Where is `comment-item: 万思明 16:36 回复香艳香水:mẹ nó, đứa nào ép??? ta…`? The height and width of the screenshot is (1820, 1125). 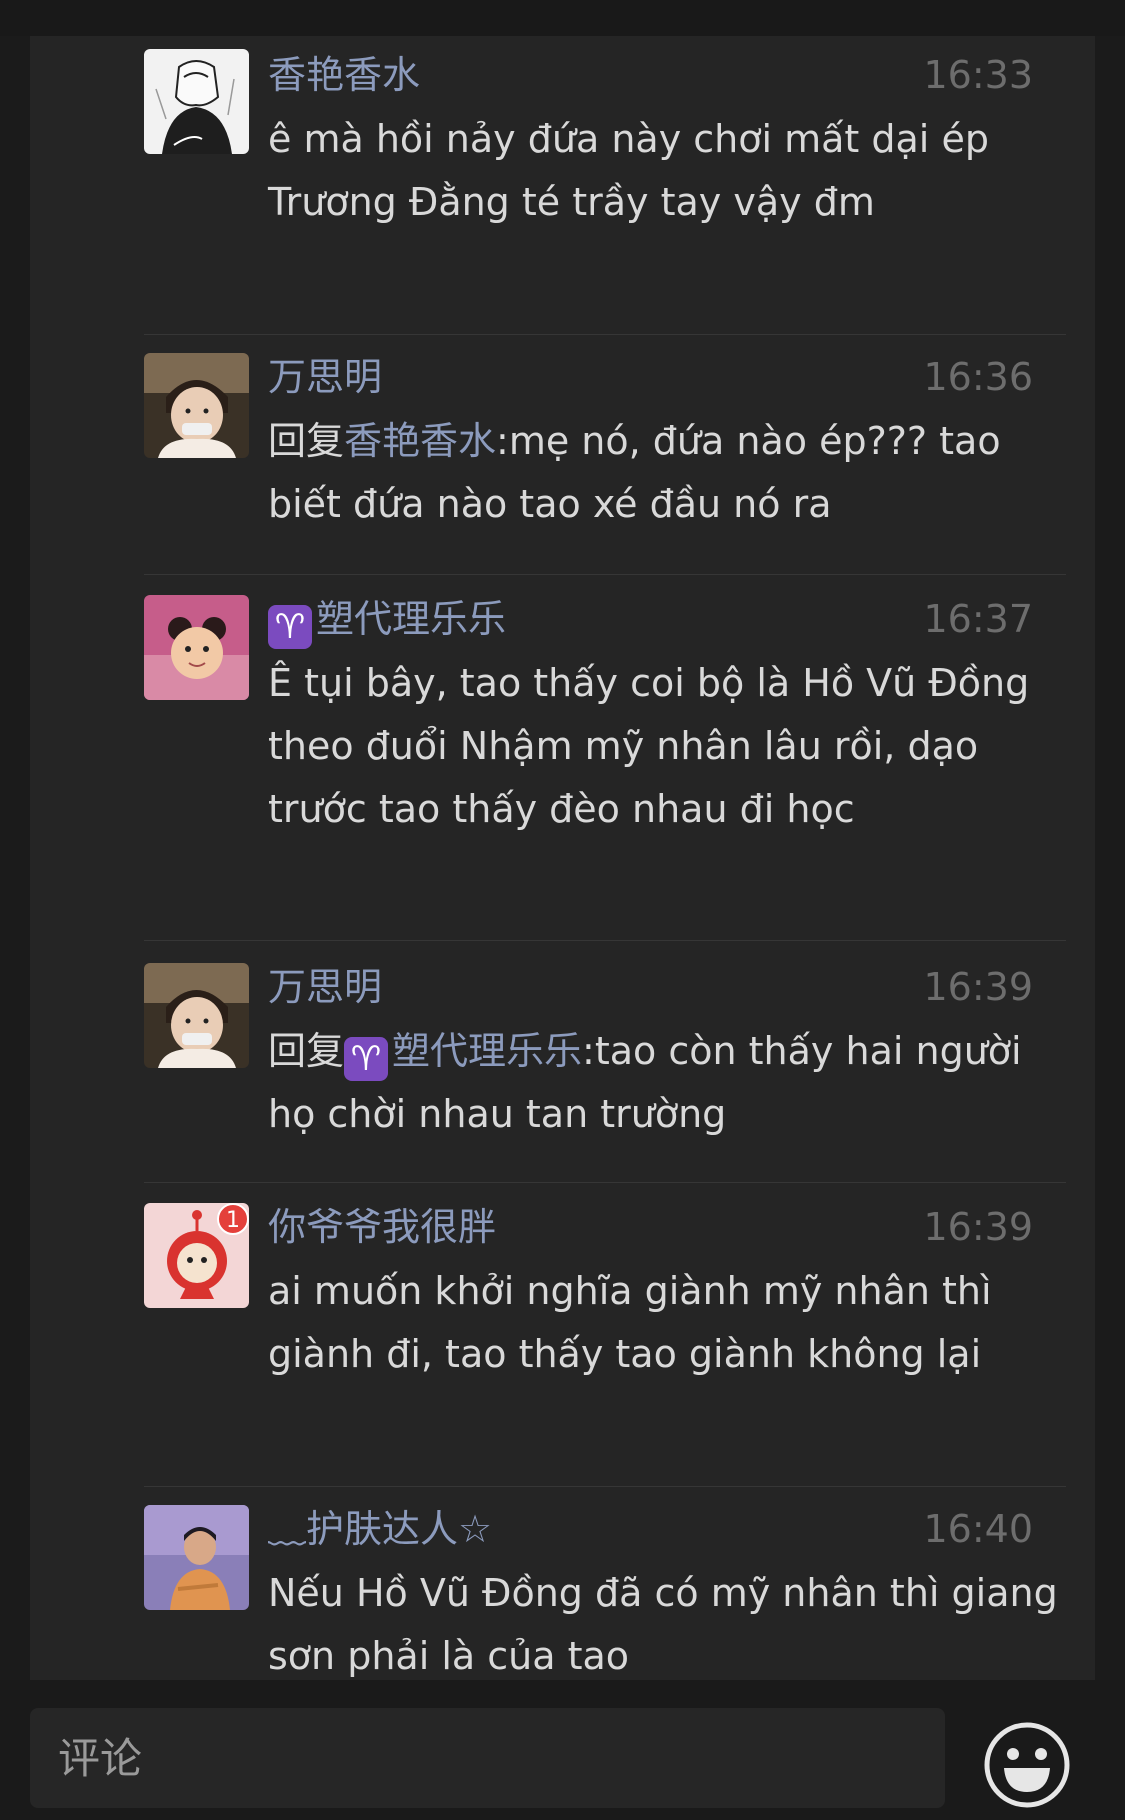 comment-item: 万思明 16:36 回复香艳香水:mẹ nó, đứa nào ép??? ta… is located at coordinates (562, 456).